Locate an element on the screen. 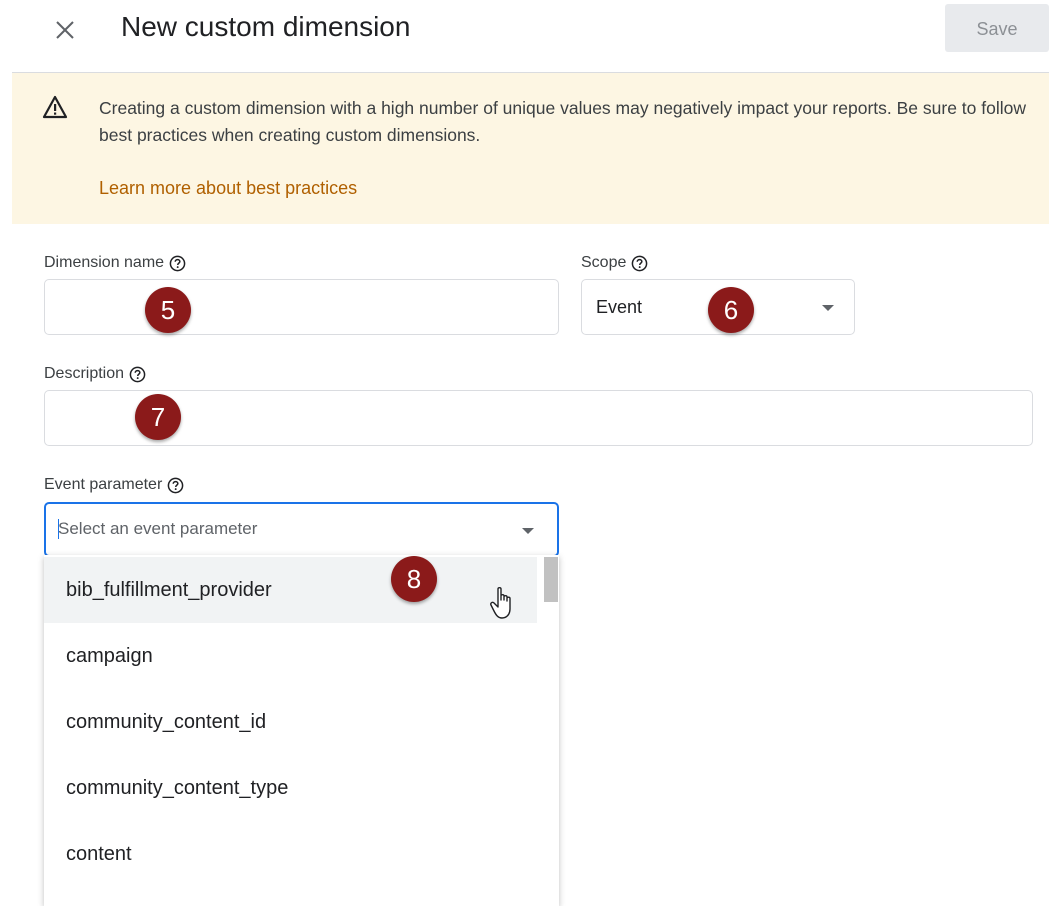 This screenshot has height=906, width=1049. event-parameter-label-text: Event parameter is located at coordinates (103, 484).